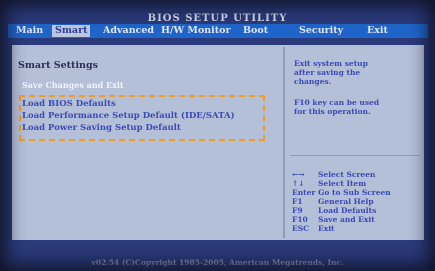  Describe the element at coordinates (284, 142) in the screenshot. I see `pane-divider` at that location.